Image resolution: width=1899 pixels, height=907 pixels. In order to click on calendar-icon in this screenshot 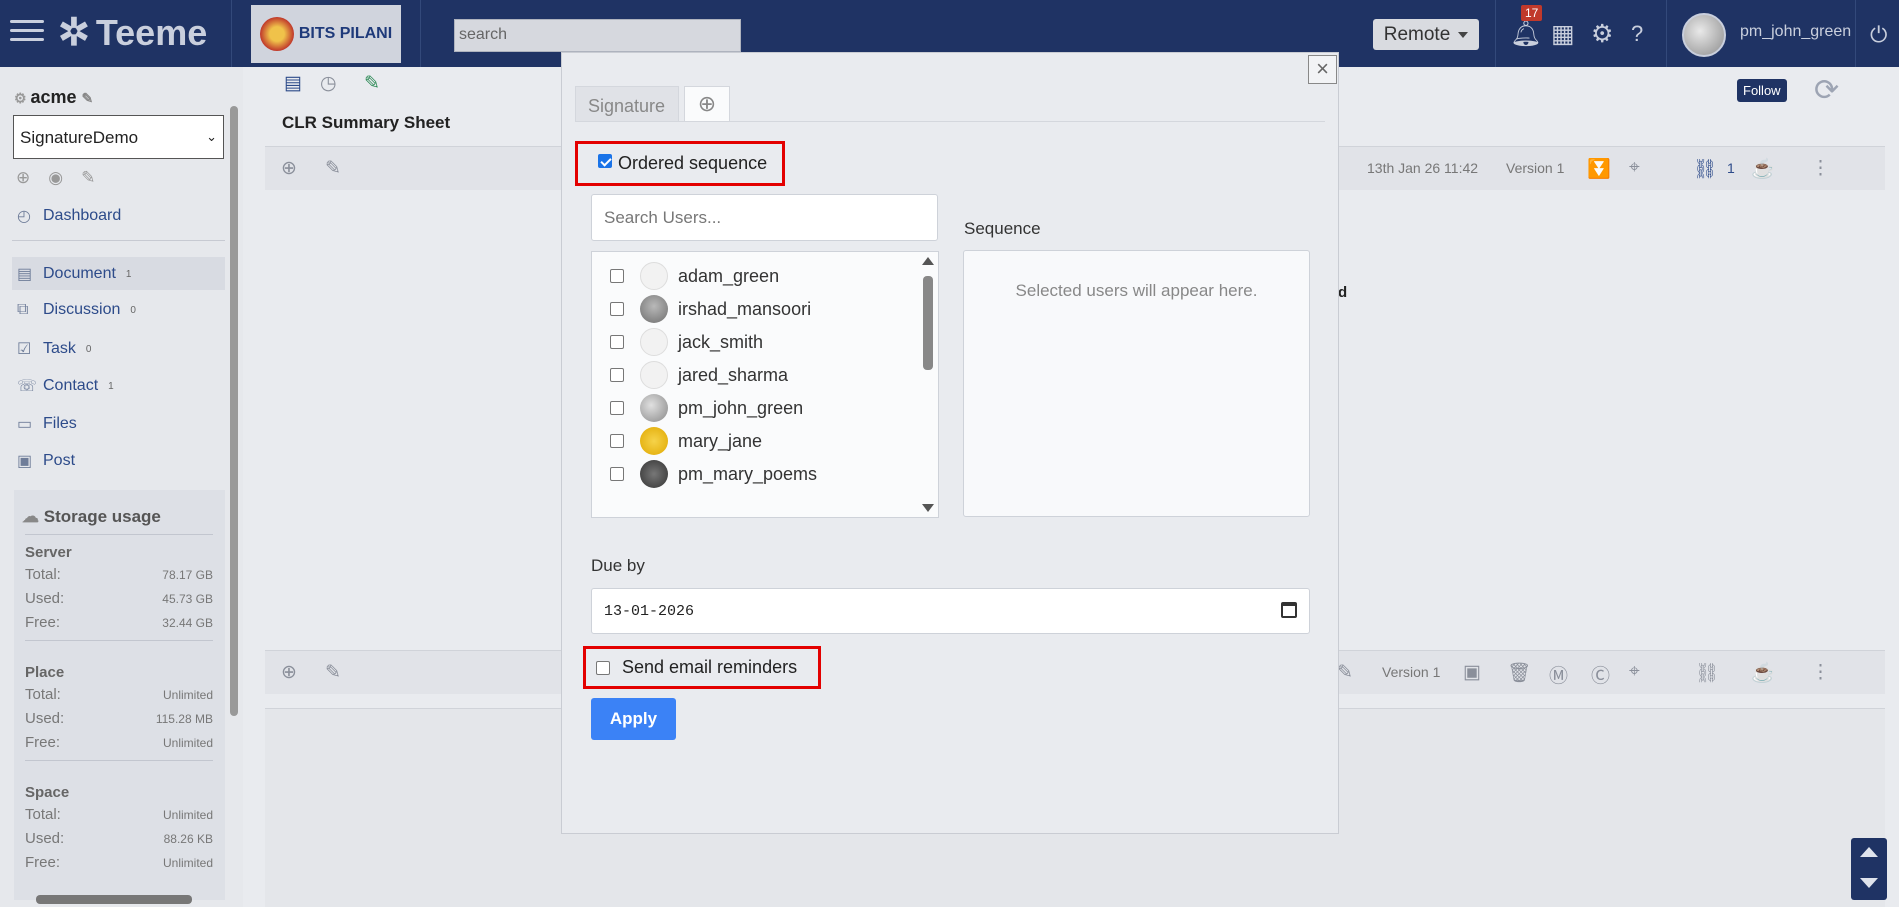, I will do `click(1289, 610)`.